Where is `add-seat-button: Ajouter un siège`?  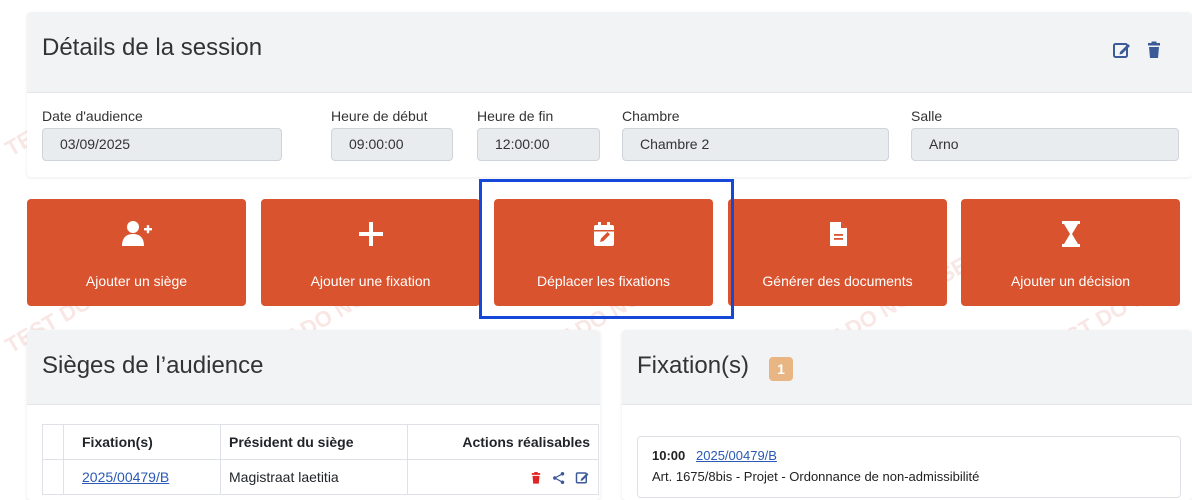
add-seat-button: Ajouter un siège is located at coordinates (136, 252).